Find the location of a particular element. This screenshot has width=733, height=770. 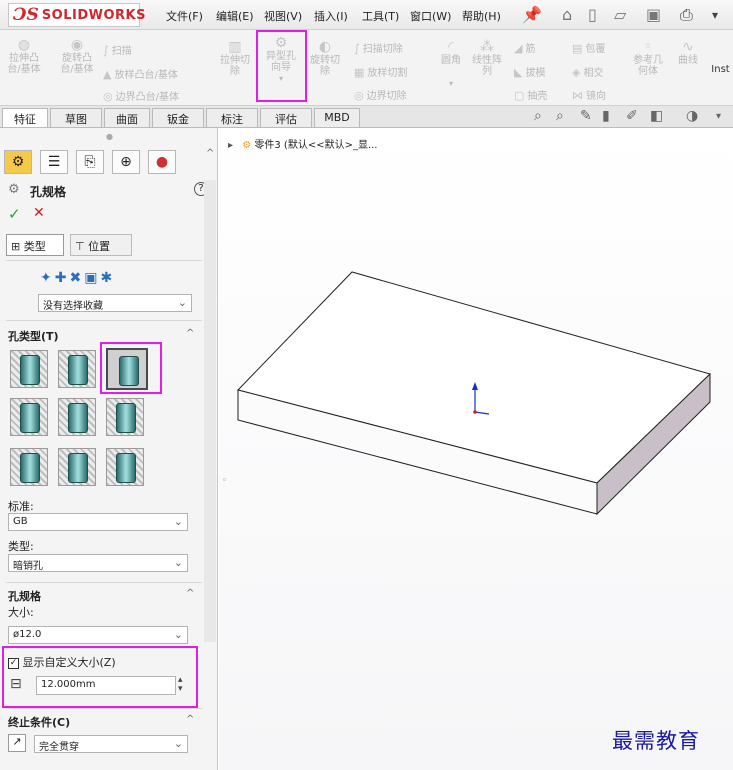

display-style-icon: ◑ is located at coordinates (692, 116).